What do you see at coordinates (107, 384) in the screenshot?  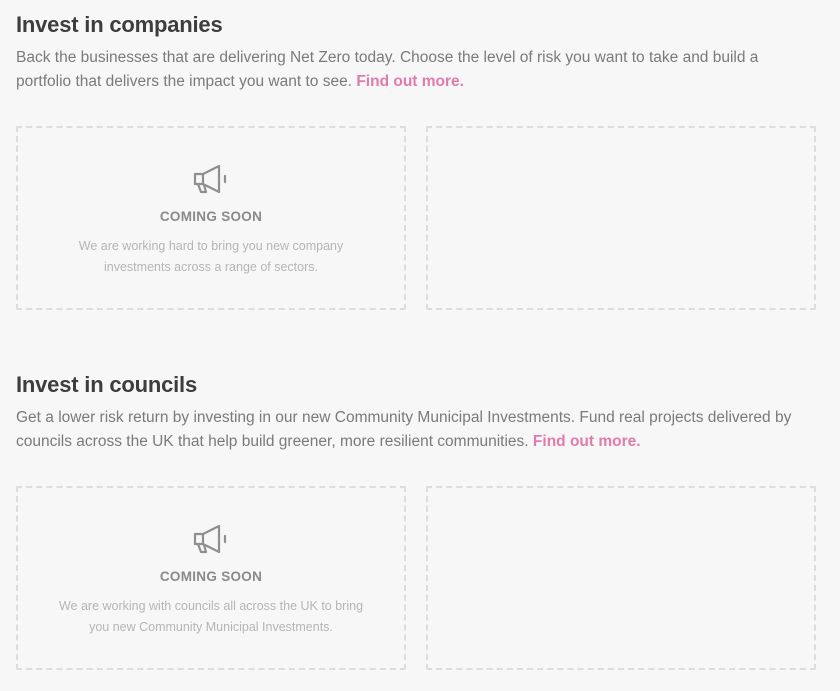 I see `councils-title: Invest in councils` at bounding box center [107, 384].